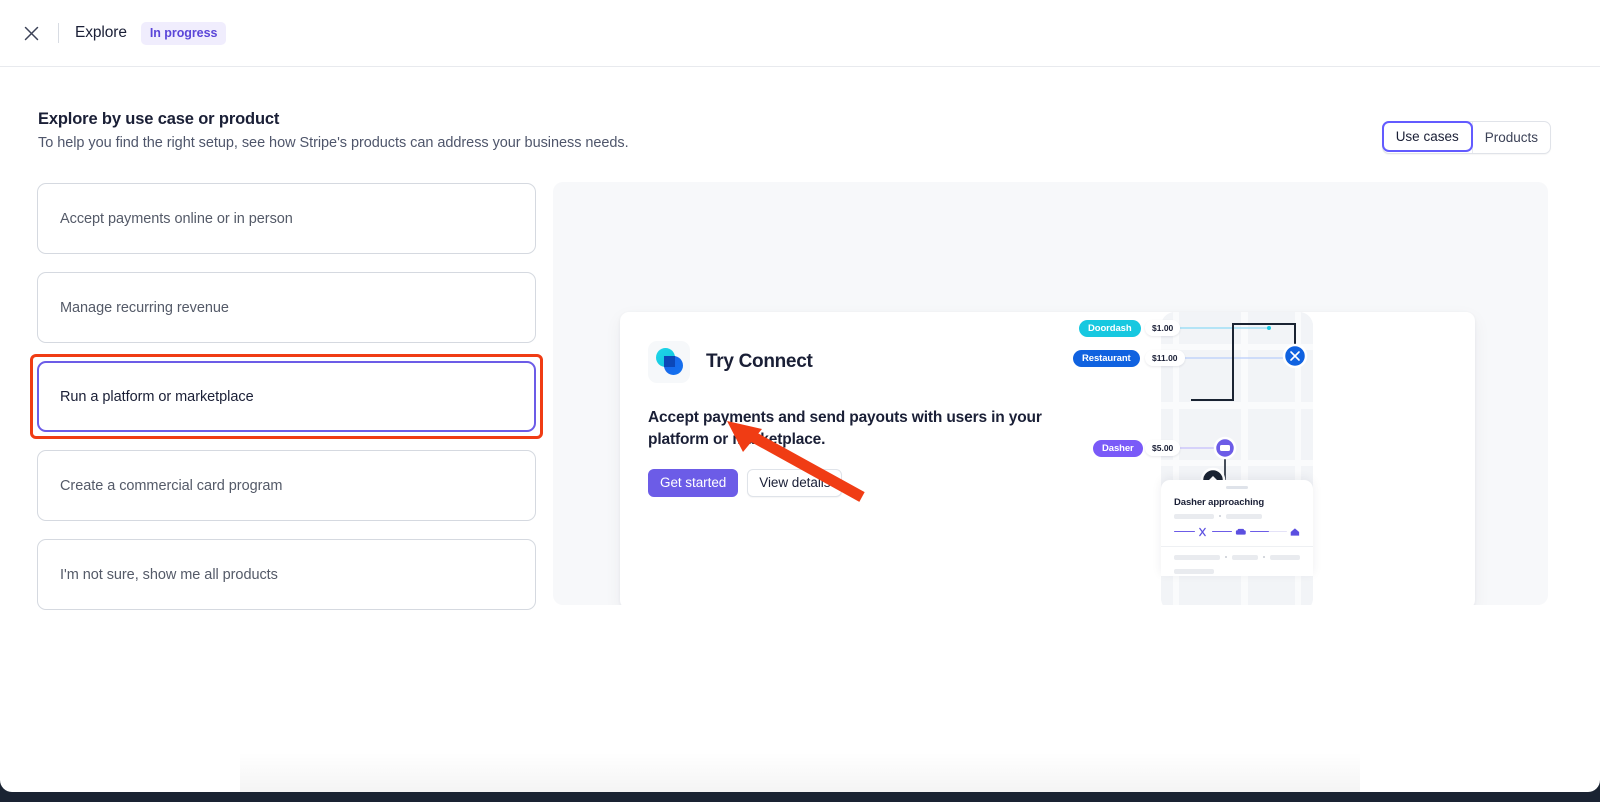 The height and width of the screenshot is (802, 1600). What do you see at coordinates (58, 33) in the screenshot?
I see `topbar-divider` at bounding box center [58, 33].